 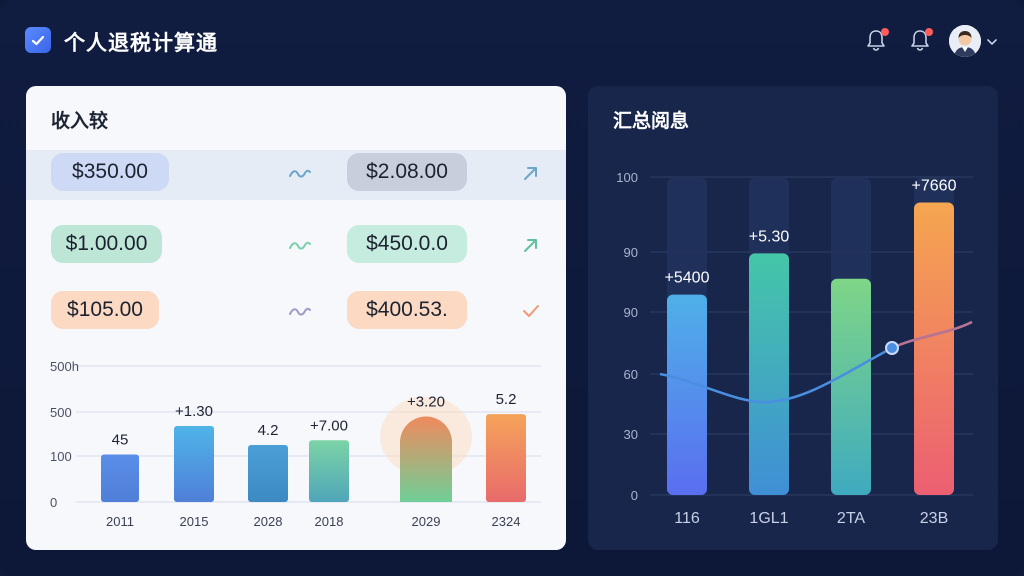 What do you see at coordinates (531, 311) in the screenshot?
I see `check-icon` at bounding box center [531, 311].